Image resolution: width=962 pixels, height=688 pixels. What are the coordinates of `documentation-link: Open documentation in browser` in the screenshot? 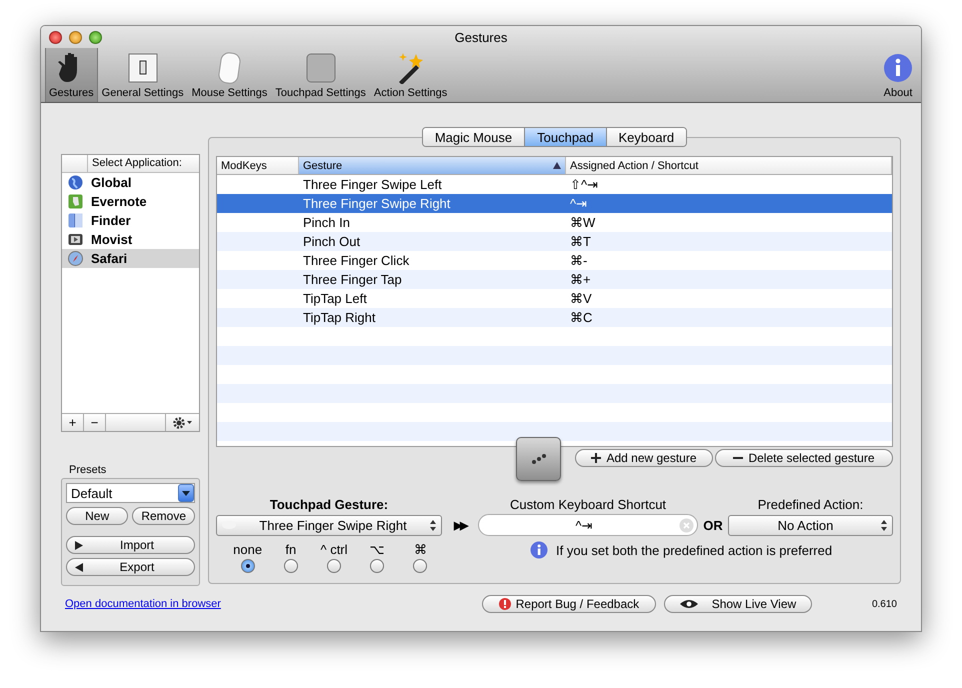 It's located at (143, 604).